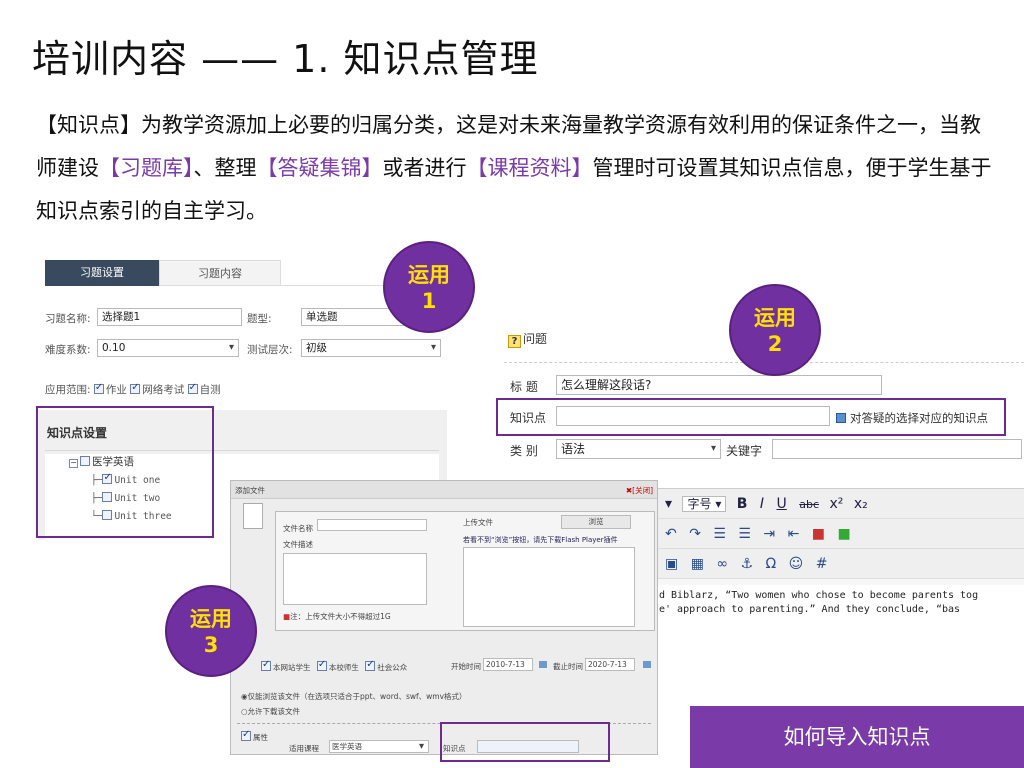 Image resolution: width=1024 pixels, height=768 pixels. I want to click on course-label: 适用课程, so click(304, 748).